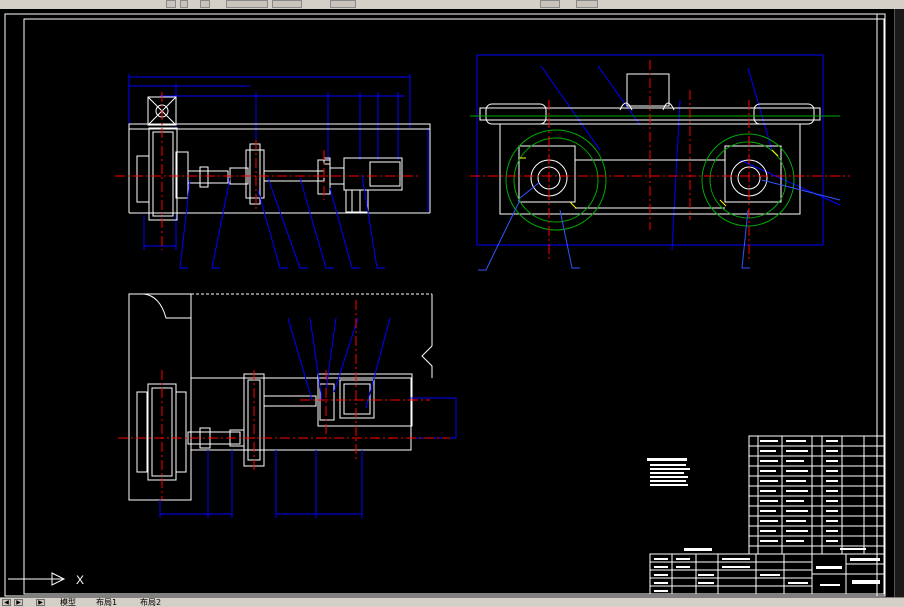  Describe the element at coordinates (587, 4) in the screenshot. I see `help-tool-button` at that location.